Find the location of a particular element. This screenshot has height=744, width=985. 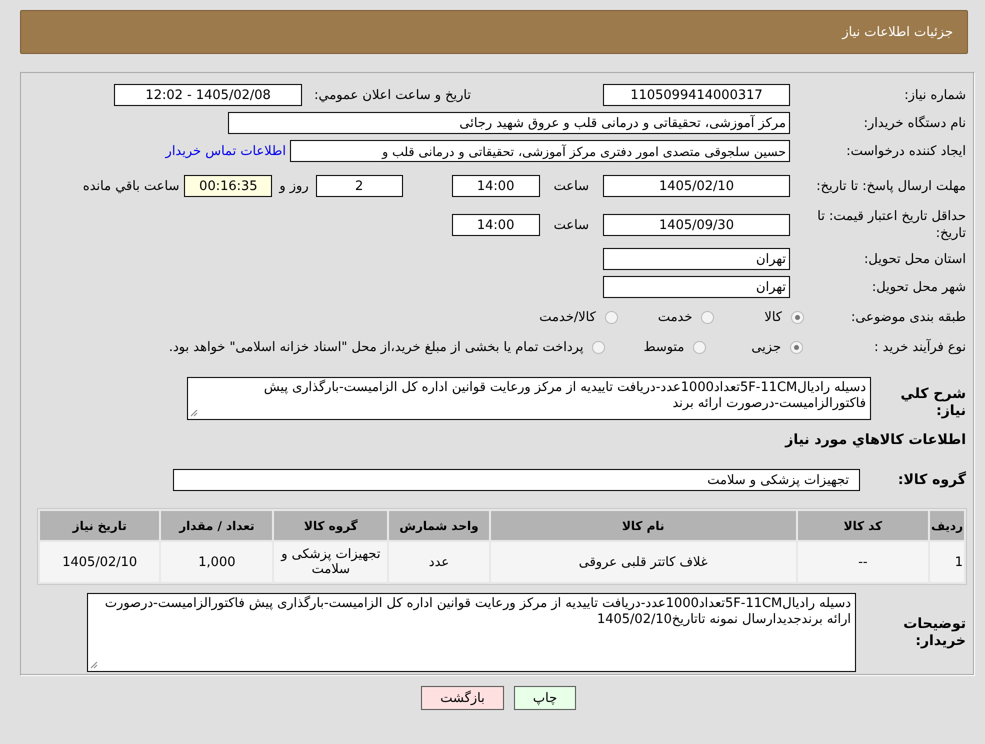

option-label: پرداخت تمام یا بخشی از مبلغ خرید،از محل "اسناد خزانه اسلامی" خواهد بود. is located at coordinates (376, 347).